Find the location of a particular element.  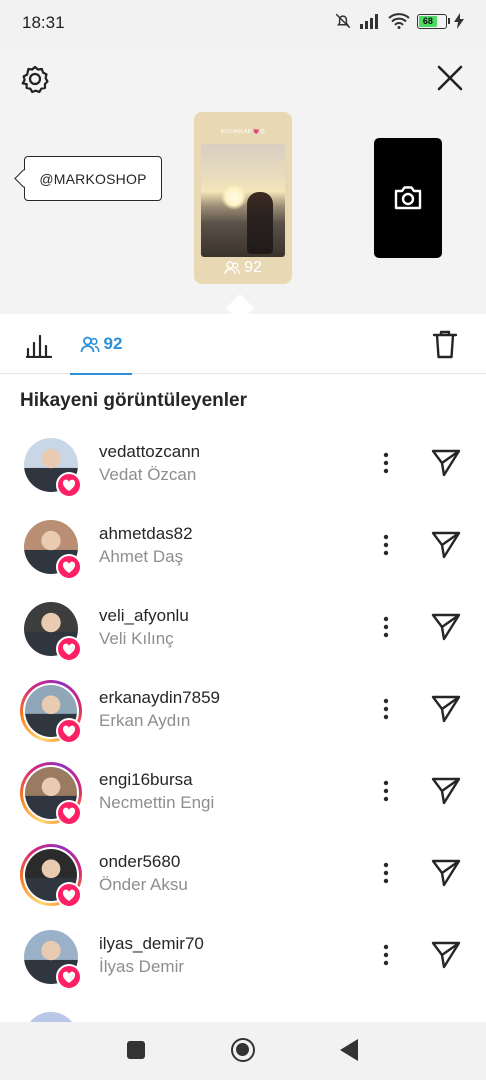

viewer-username: ahmetdas82 is located at coordinates (146, 534).